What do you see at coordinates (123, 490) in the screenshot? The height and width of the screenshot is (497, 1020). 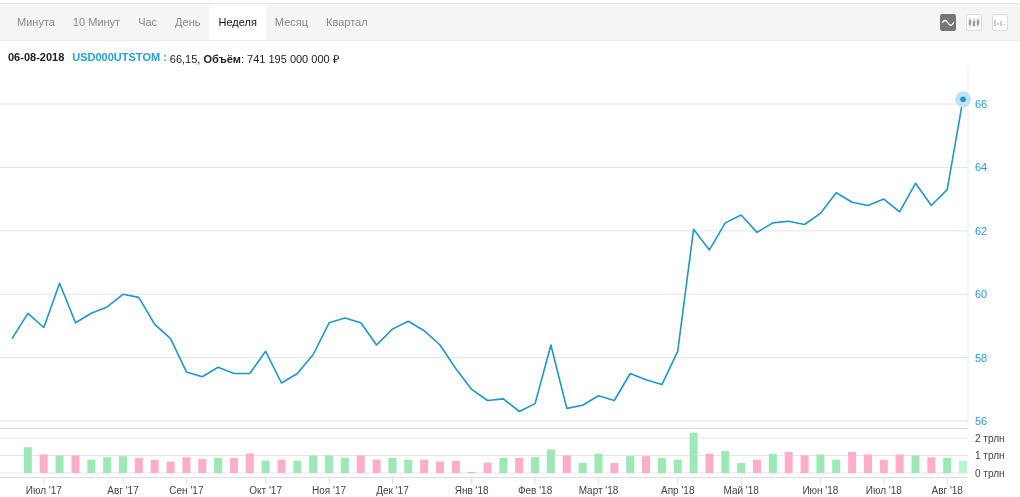 I see `axis-label: Авг '17` at bounding box center [123, 490].